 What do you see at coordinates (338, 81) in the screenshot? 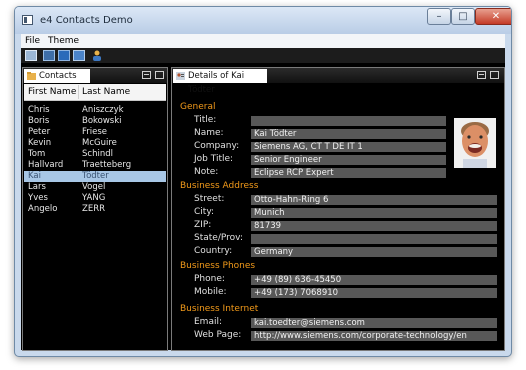
I see `details-panel-header: Details of Kai Tödter` at bounding box center [338, 81].